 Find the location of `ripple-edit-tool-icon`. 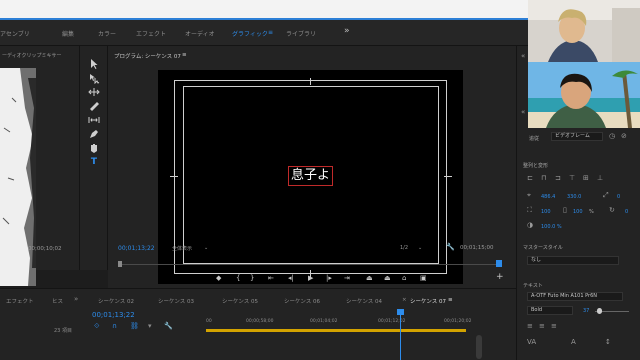

ripple-edit-tool-icon is located at coordinates (94, 92).